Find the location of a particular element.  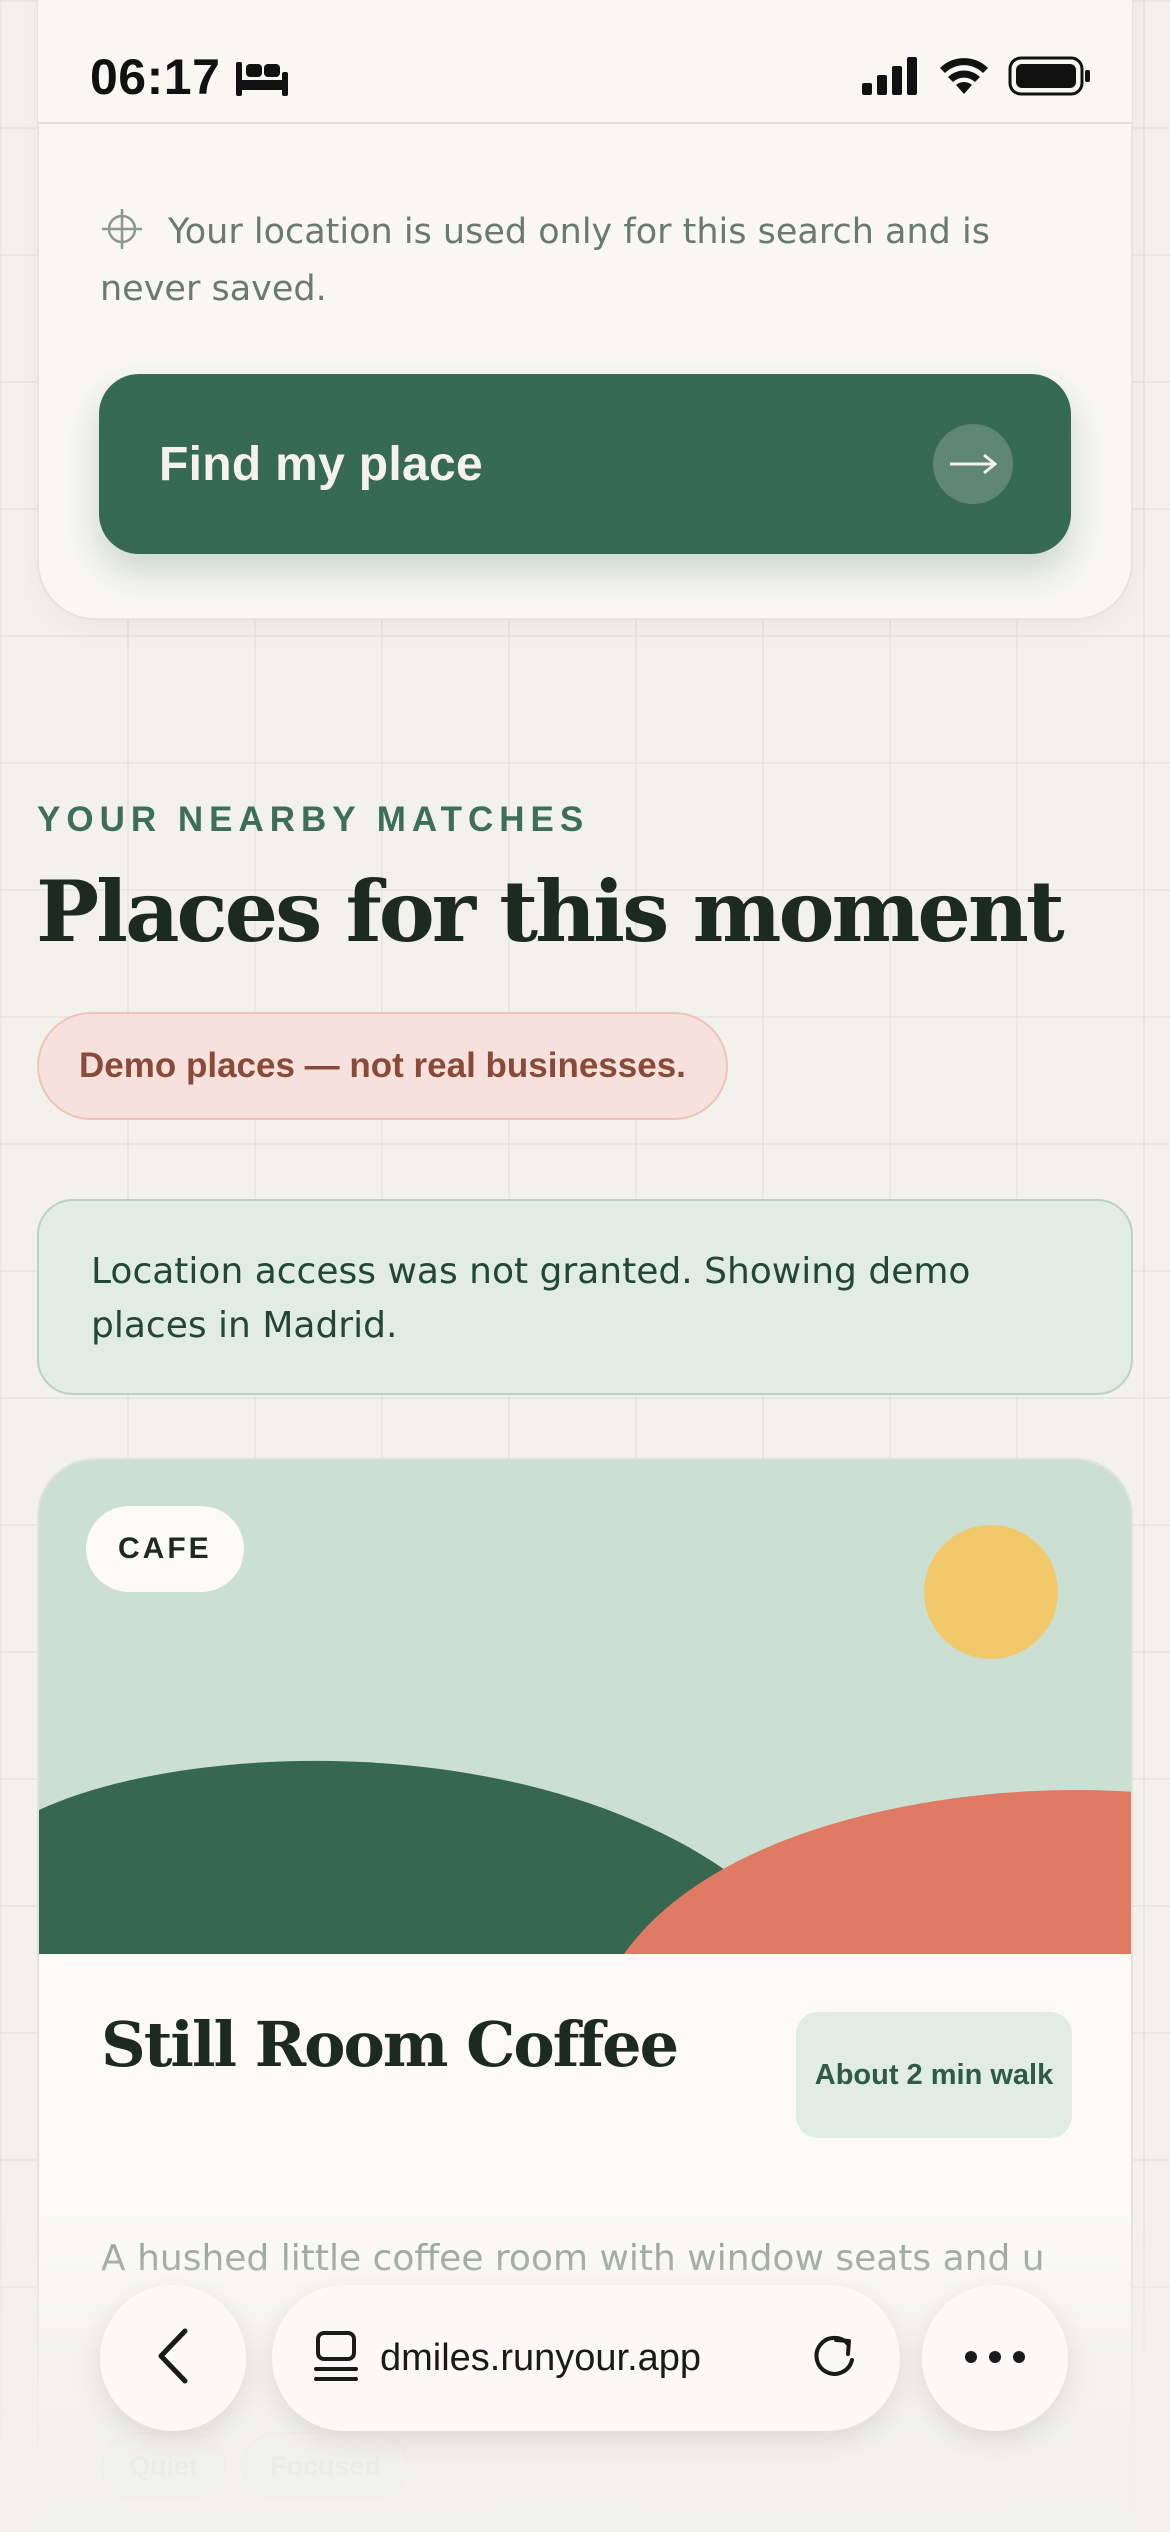

back-button is located at coordinates (173, 2358).